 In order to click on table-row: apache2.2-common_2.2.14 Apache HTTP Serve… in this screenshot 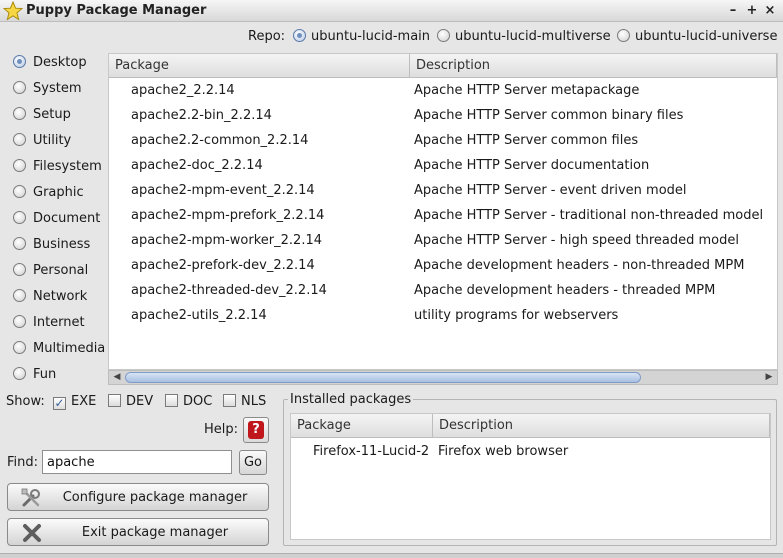, I will do `click(443, 140)`.